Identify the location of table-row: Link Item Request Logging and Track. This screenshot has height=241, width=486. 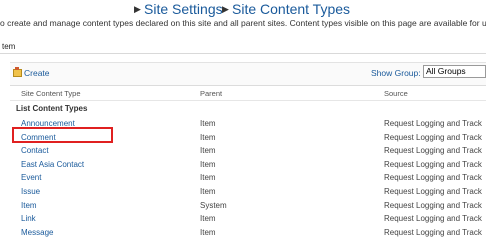
(248, 219).